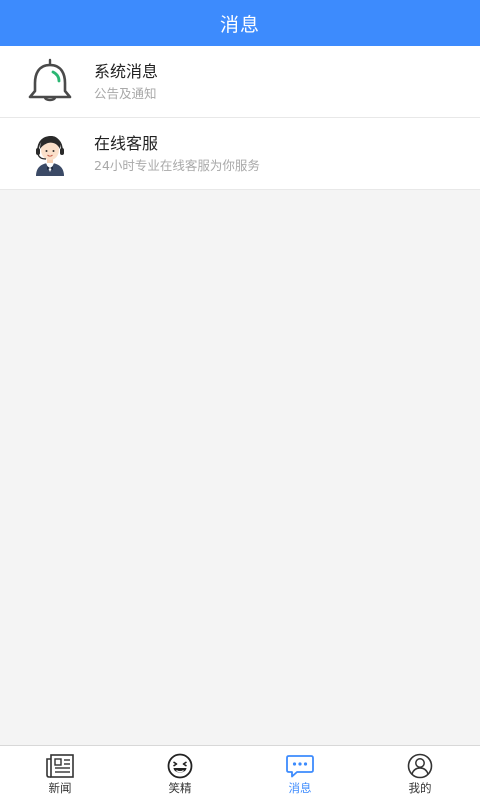  What do you see at coordinates (177, 165) in the screenshot?
I see `list-item-subtitle: 24小时专业在线客服为你服务` at bounding box center [177, 165].